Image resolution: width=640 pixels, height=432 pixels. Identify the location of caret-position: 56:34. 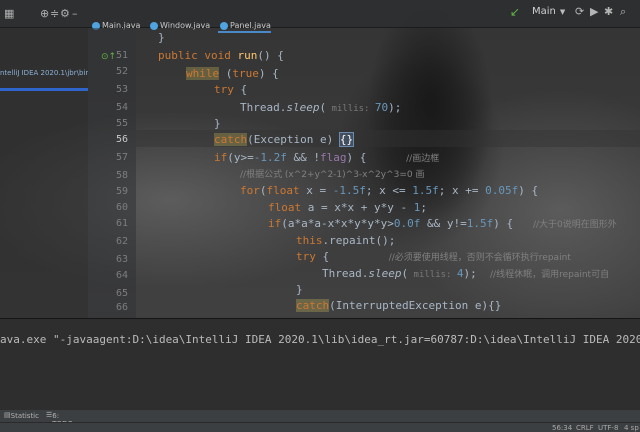
(562, 427).